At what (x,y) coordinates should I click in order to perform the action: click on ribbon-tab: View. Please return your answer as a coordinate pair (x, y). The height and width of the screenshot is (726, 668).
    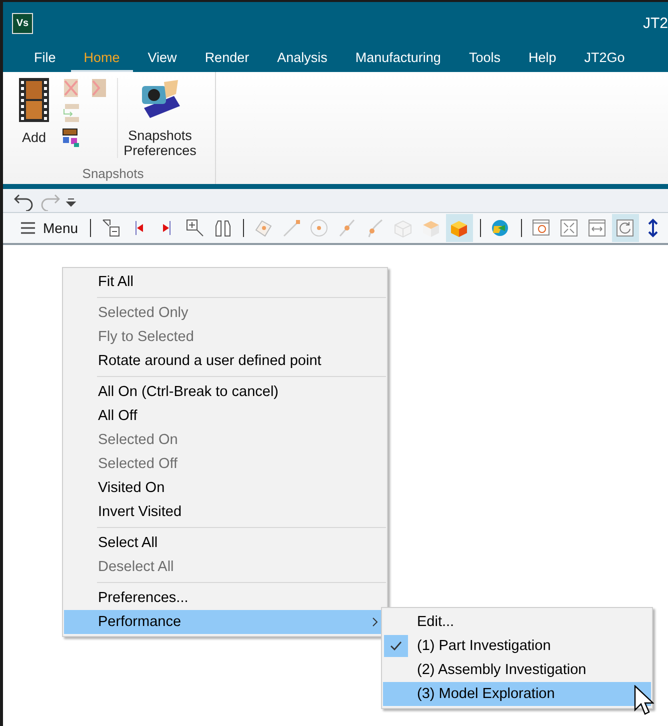
    Looking at the image, I should click on (162, 58).